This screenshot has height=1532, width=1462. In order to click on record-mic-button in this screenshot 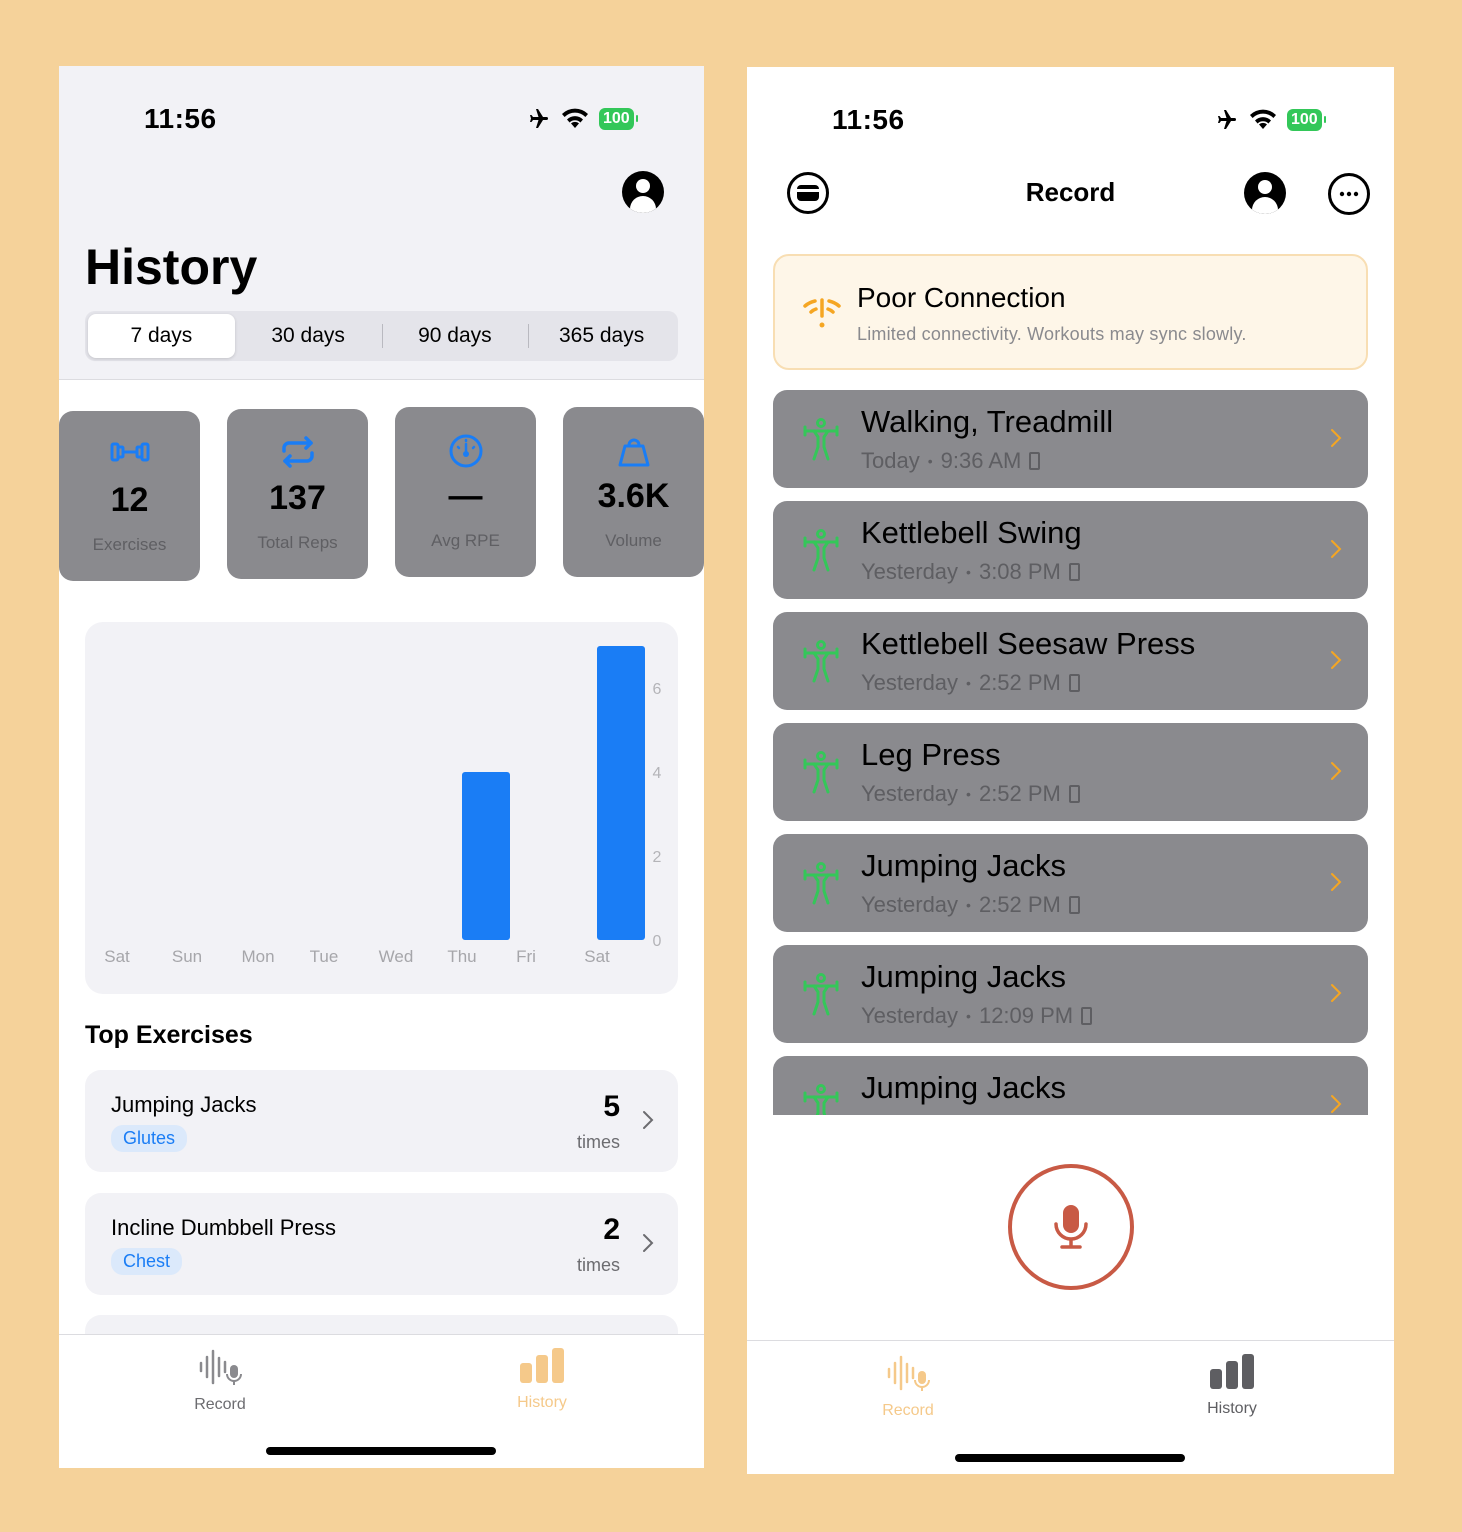, I will do `click(1071, 1227)`.